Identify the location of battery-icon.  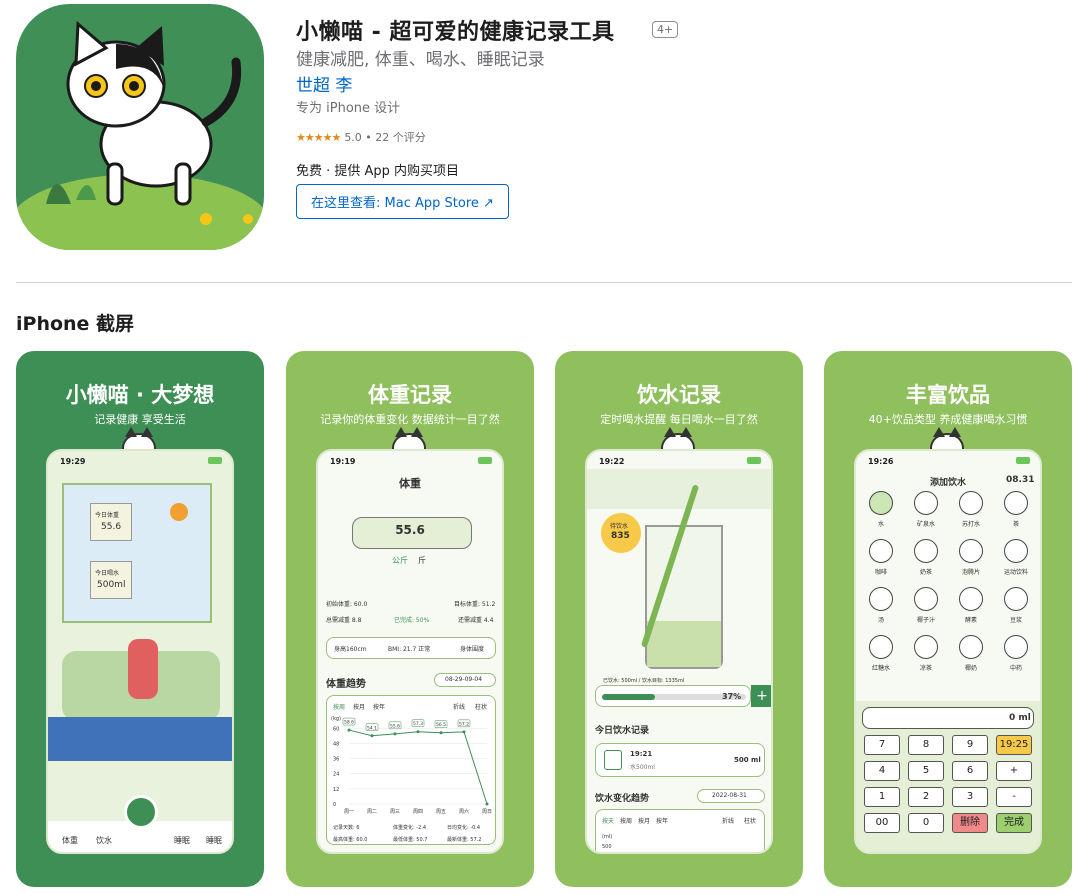
(754, 460).